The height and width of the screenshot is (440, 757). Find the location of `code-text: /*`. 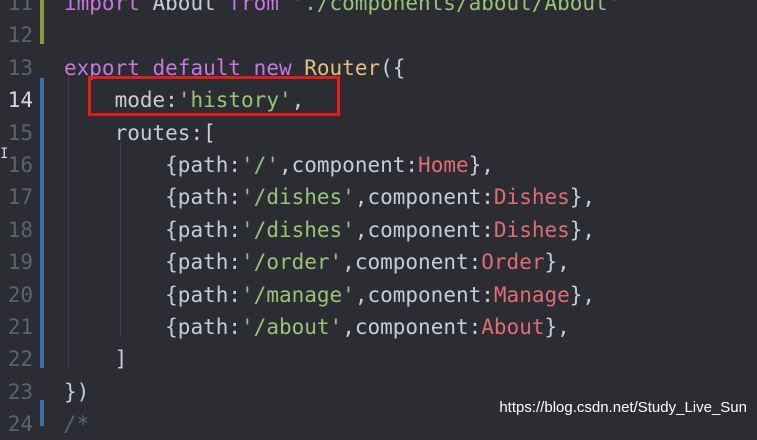

code-text: /* is located at coordinates (76, 424).